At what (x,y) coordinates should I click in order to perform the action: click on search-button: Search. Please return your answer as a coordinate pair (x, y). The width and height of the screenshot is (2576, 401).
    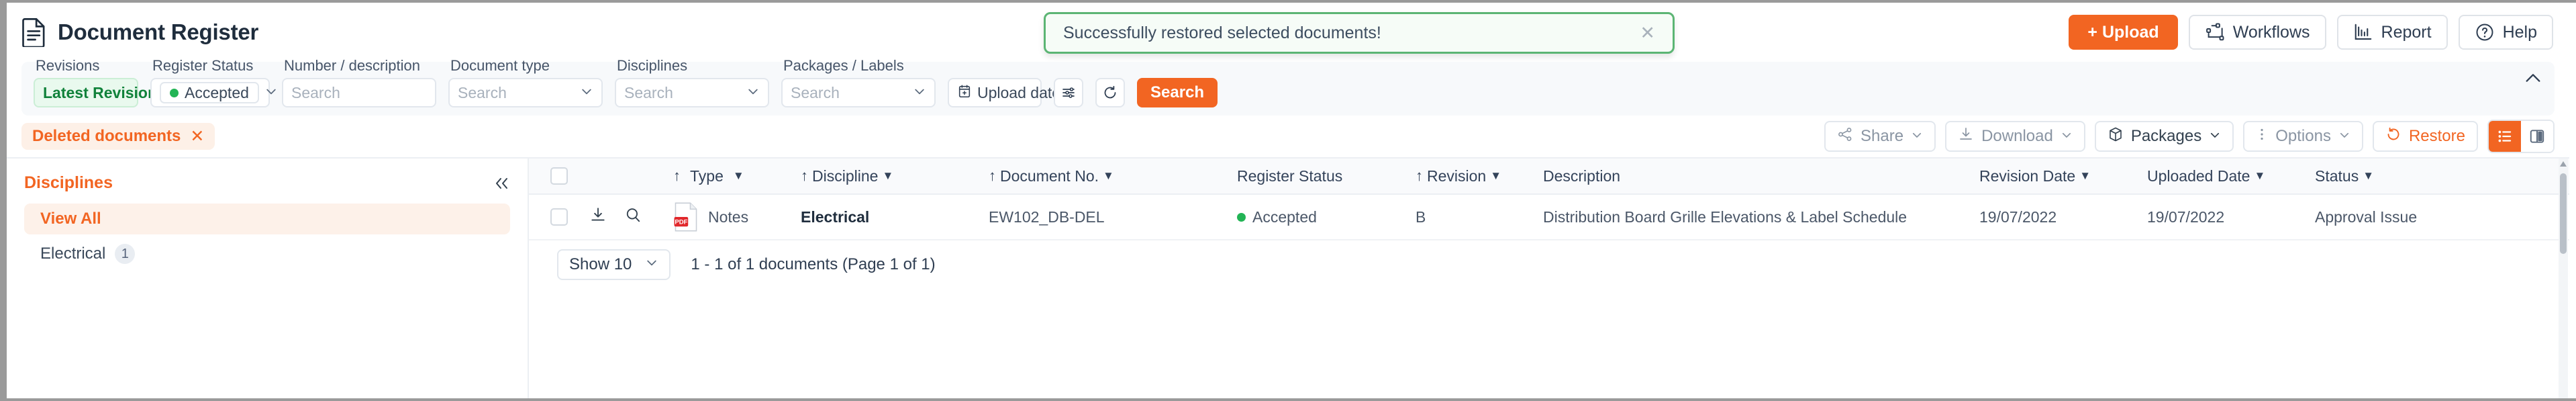
    Looking at the image, I should click on (1177, 92).